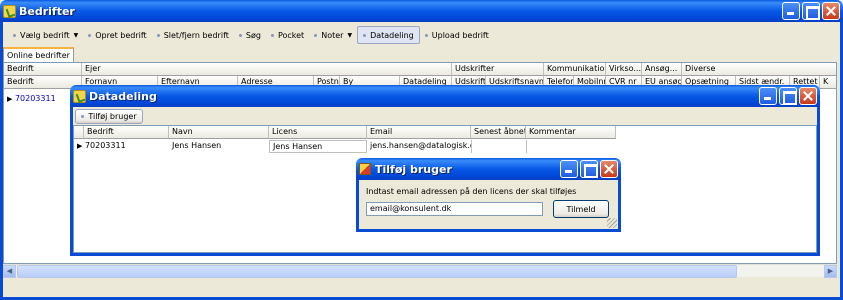  I want to click on group-header-diverse: Diverse, so click(759, 69).